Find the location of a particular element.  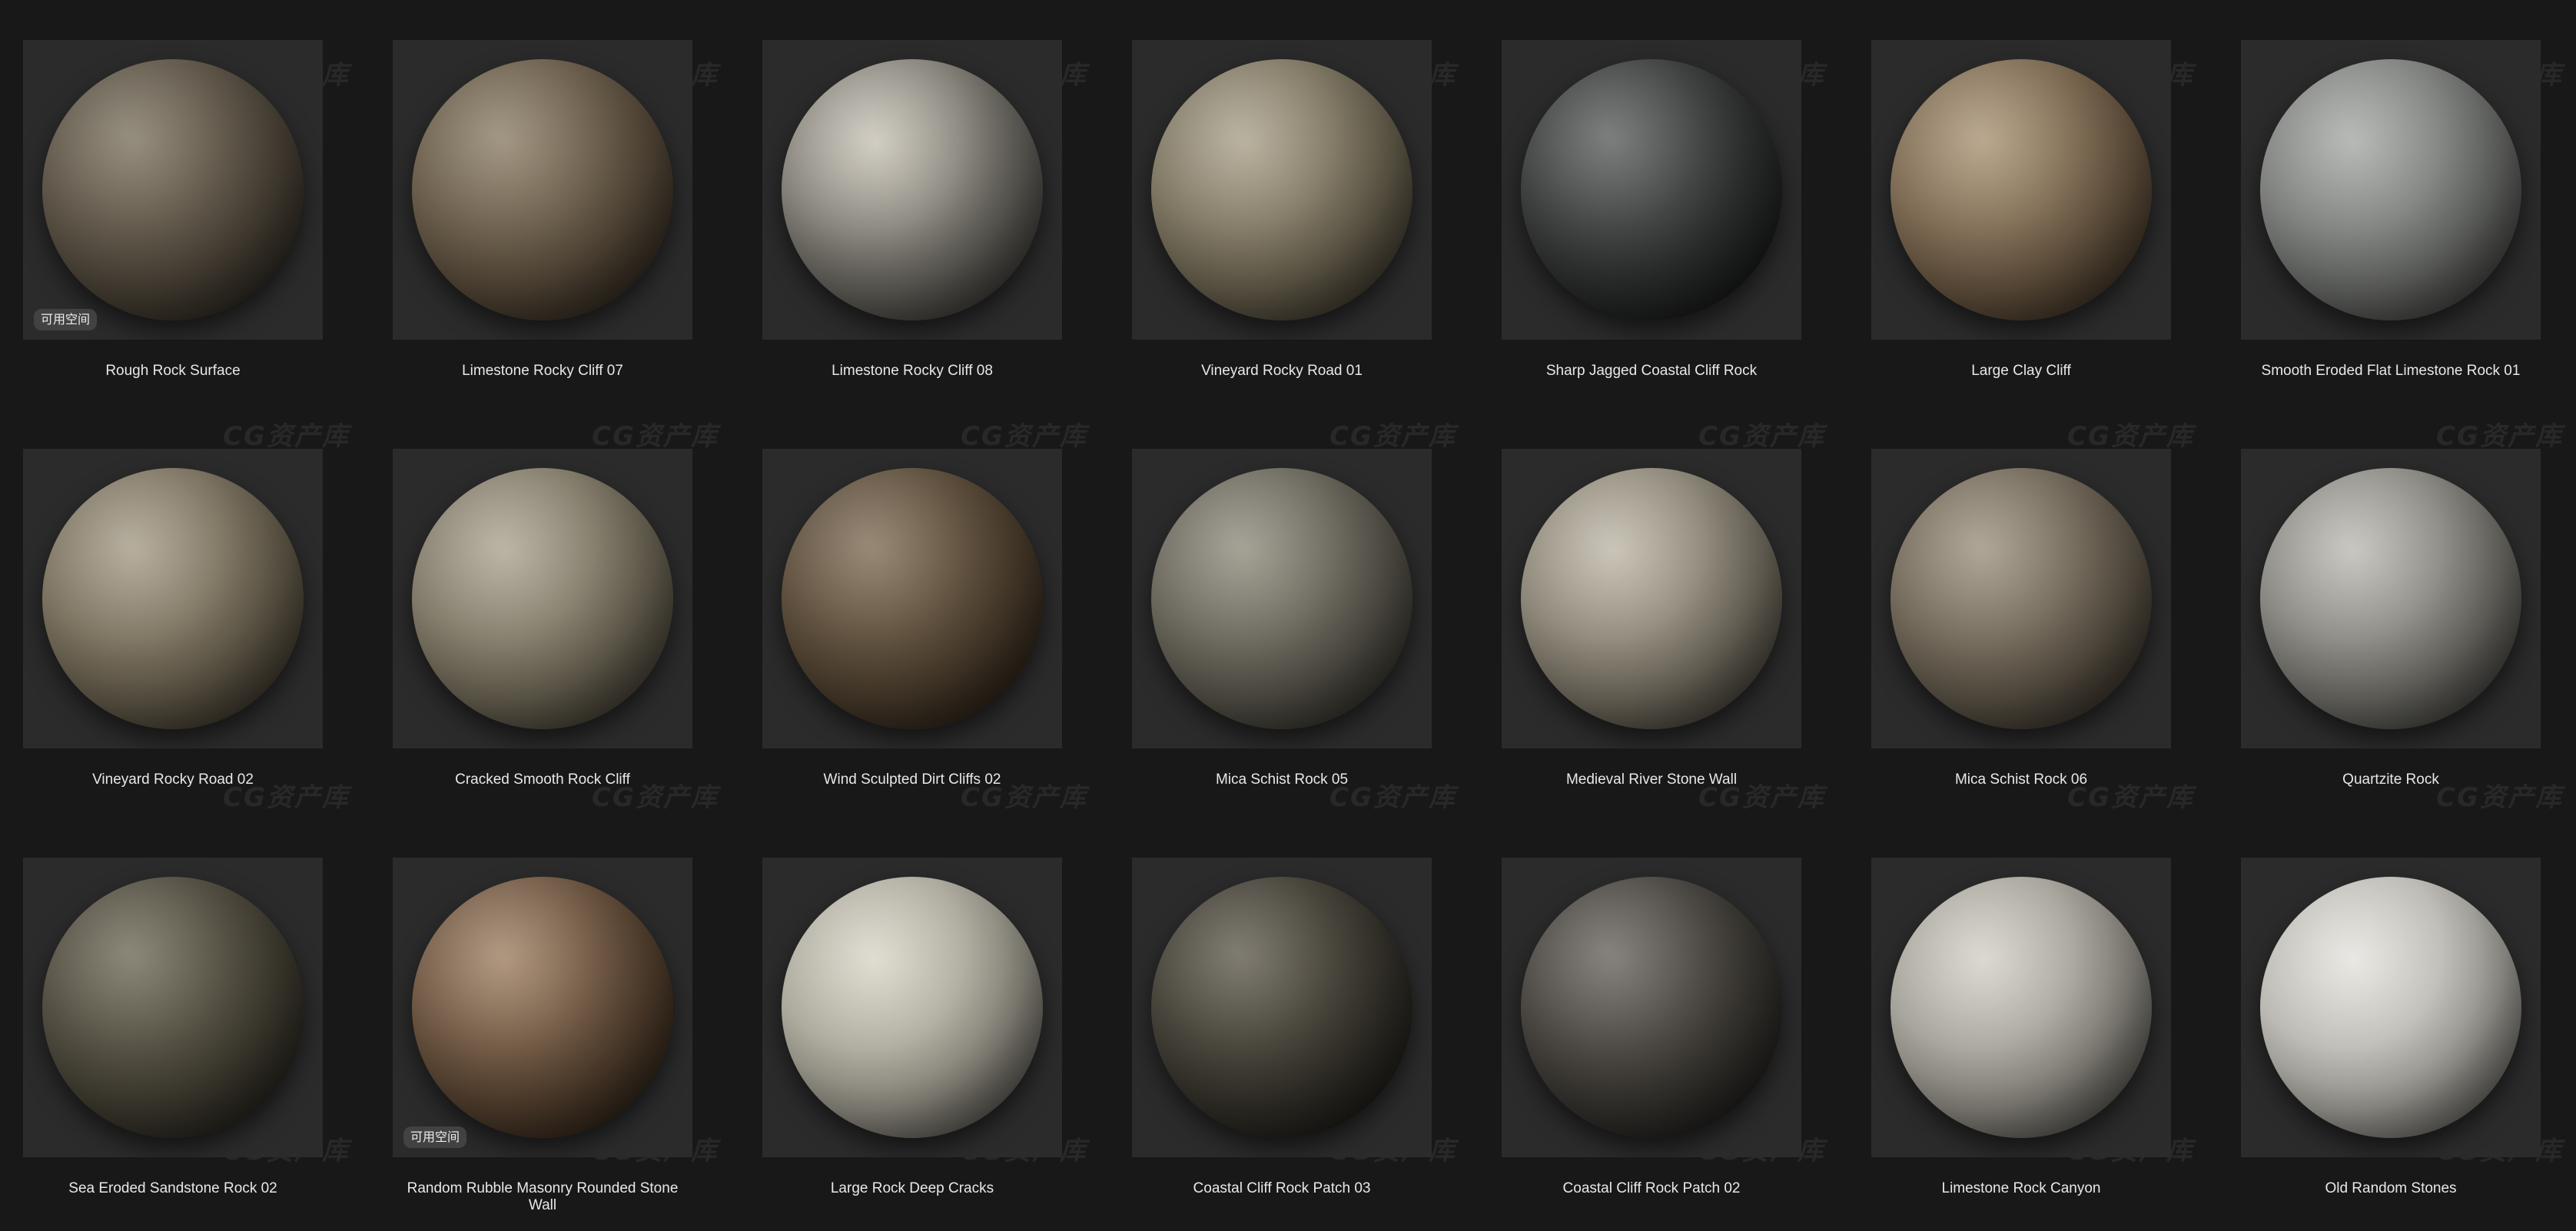

material-label: Coastal Cliff Rock Patch 02 is located at coordinates (1652, 1188).